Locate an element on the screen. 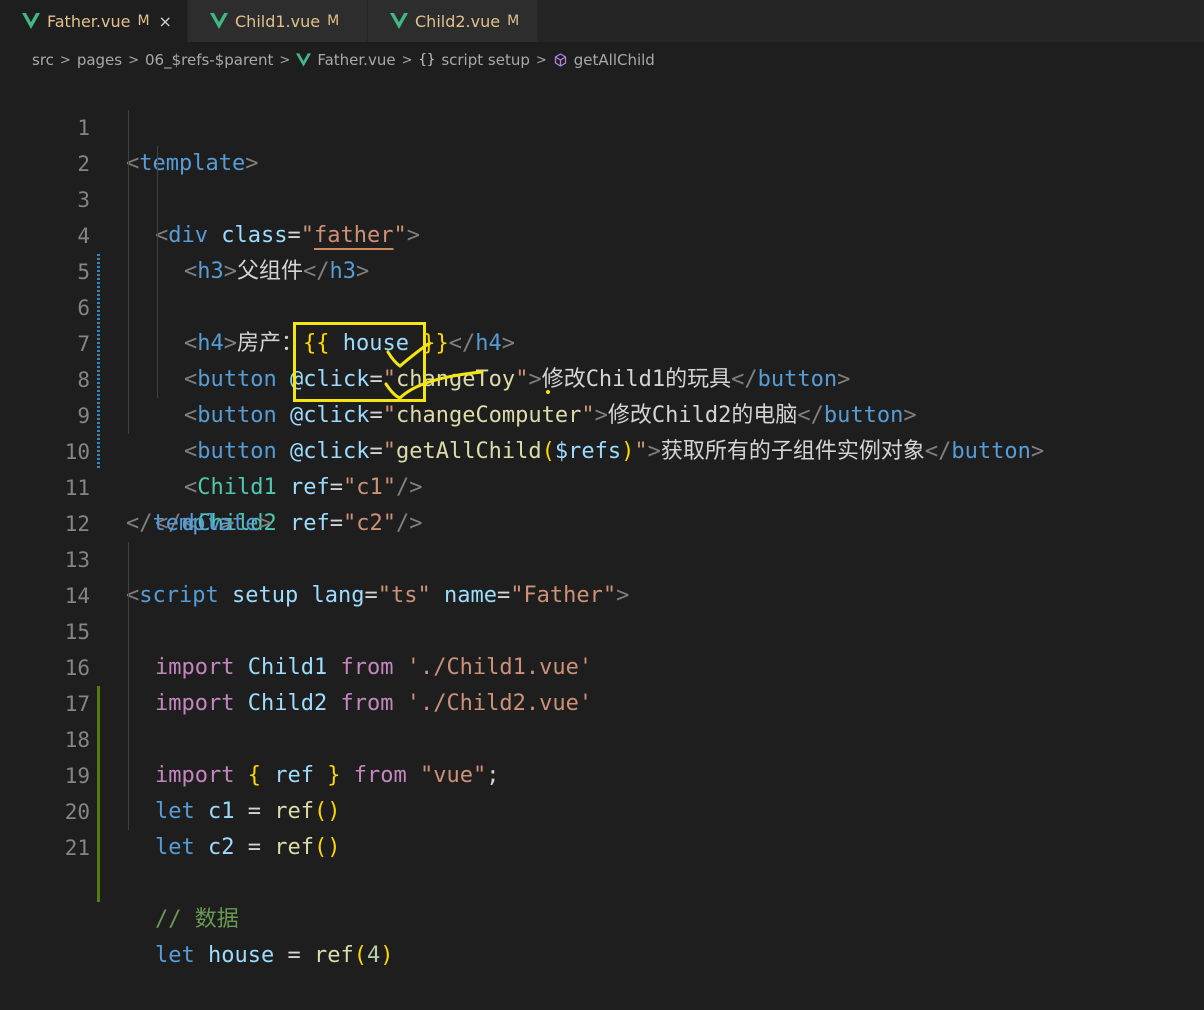 This screenshot has height=1010, width=1204. code-line: 2 <div class="father"> is located at coordinates (602, 179).